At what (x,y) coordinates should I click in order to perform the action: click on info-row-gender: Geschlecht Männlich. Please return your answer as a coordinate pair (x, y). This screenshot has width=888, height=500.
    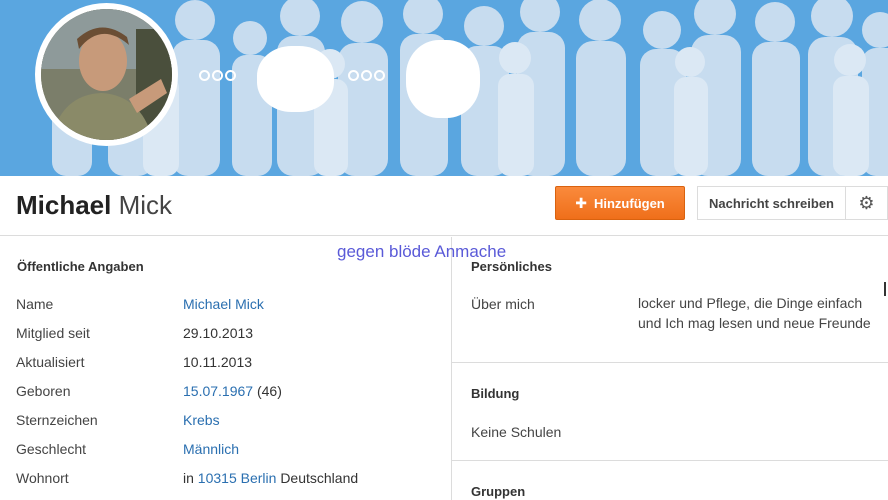
    Looking at the image, I should click on (231, 449).